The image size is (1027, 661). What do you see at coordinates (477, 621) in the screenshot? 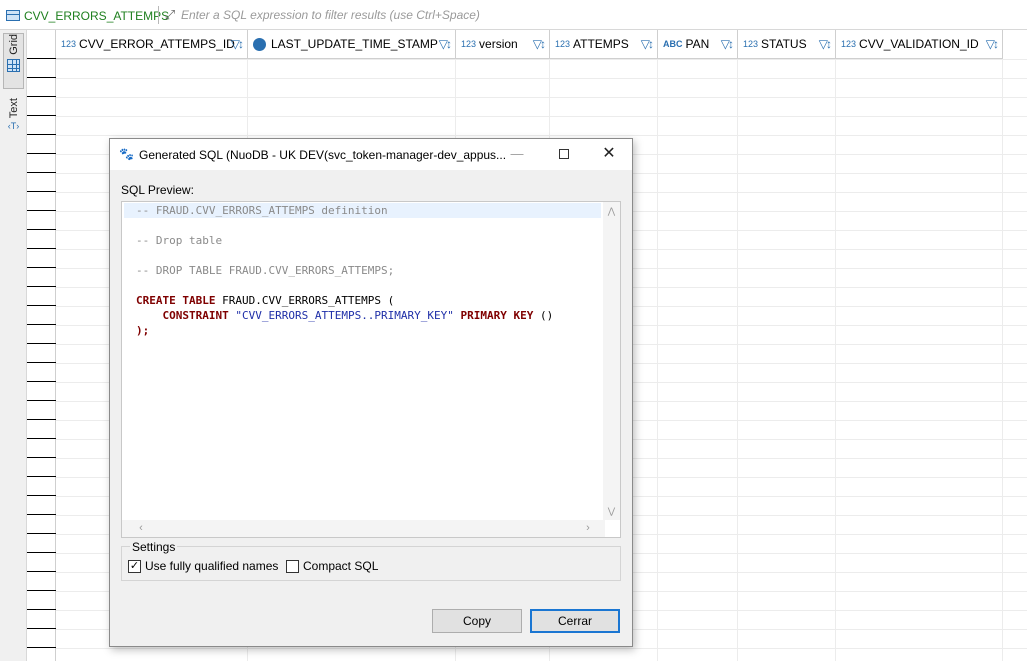
I see `copy-button: Copy` at bounding box center [477, 621].